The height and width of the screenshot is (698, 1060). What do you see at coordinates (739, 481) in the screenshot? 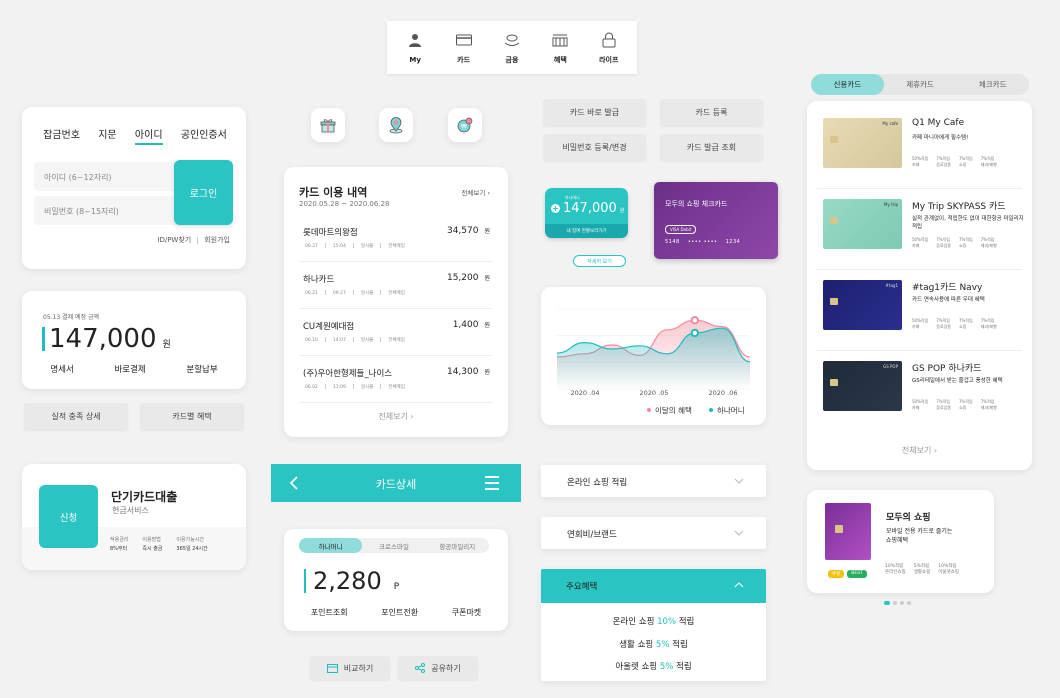
I see `chevron-down-icon` at bounding box center [739, 481].